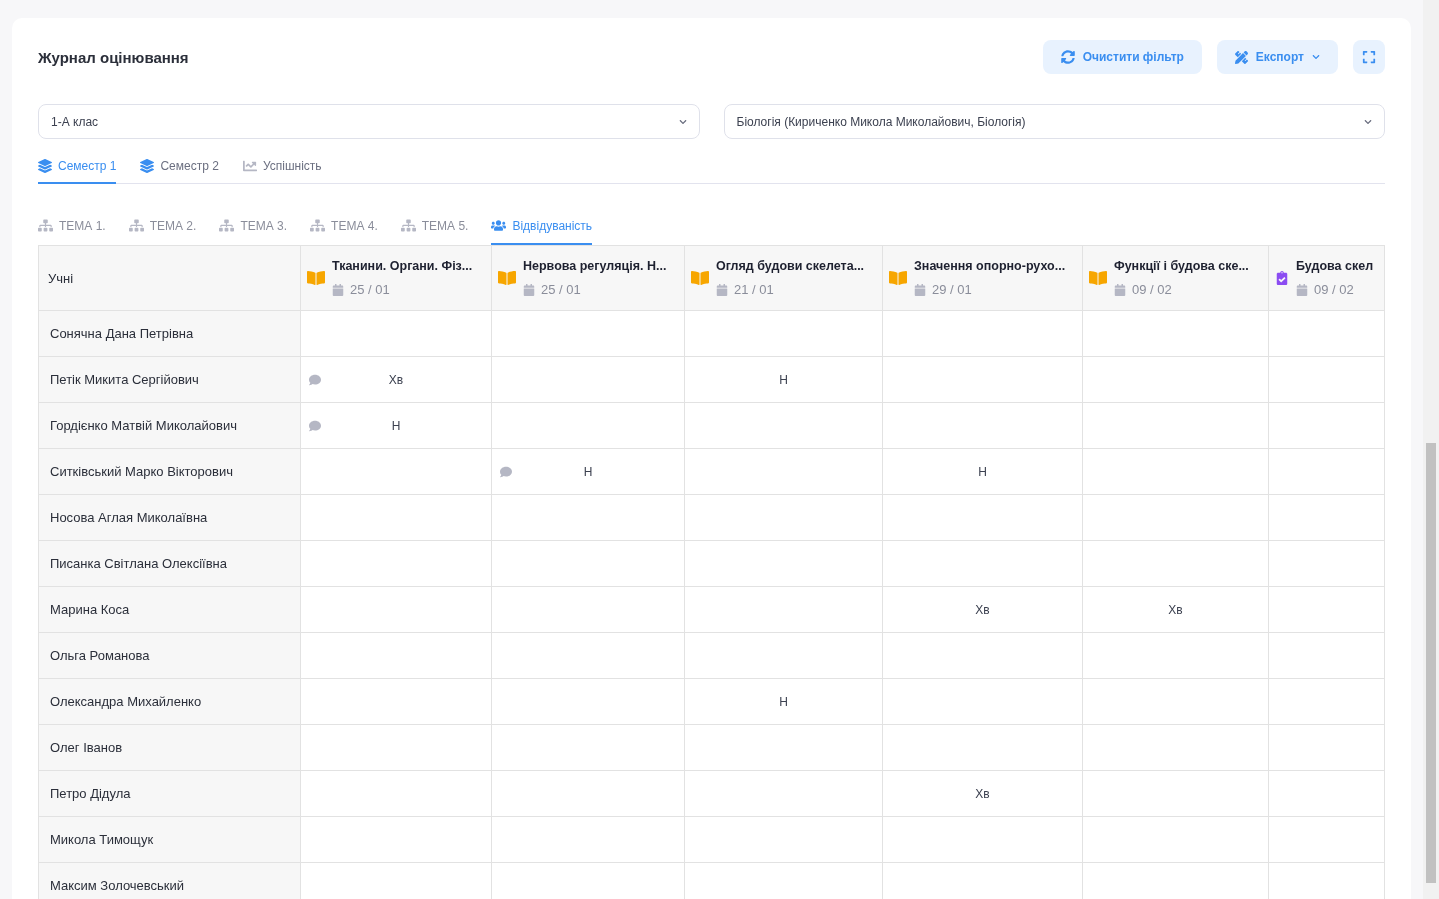  I want to click on line-chart-icon, so click(249, 166).